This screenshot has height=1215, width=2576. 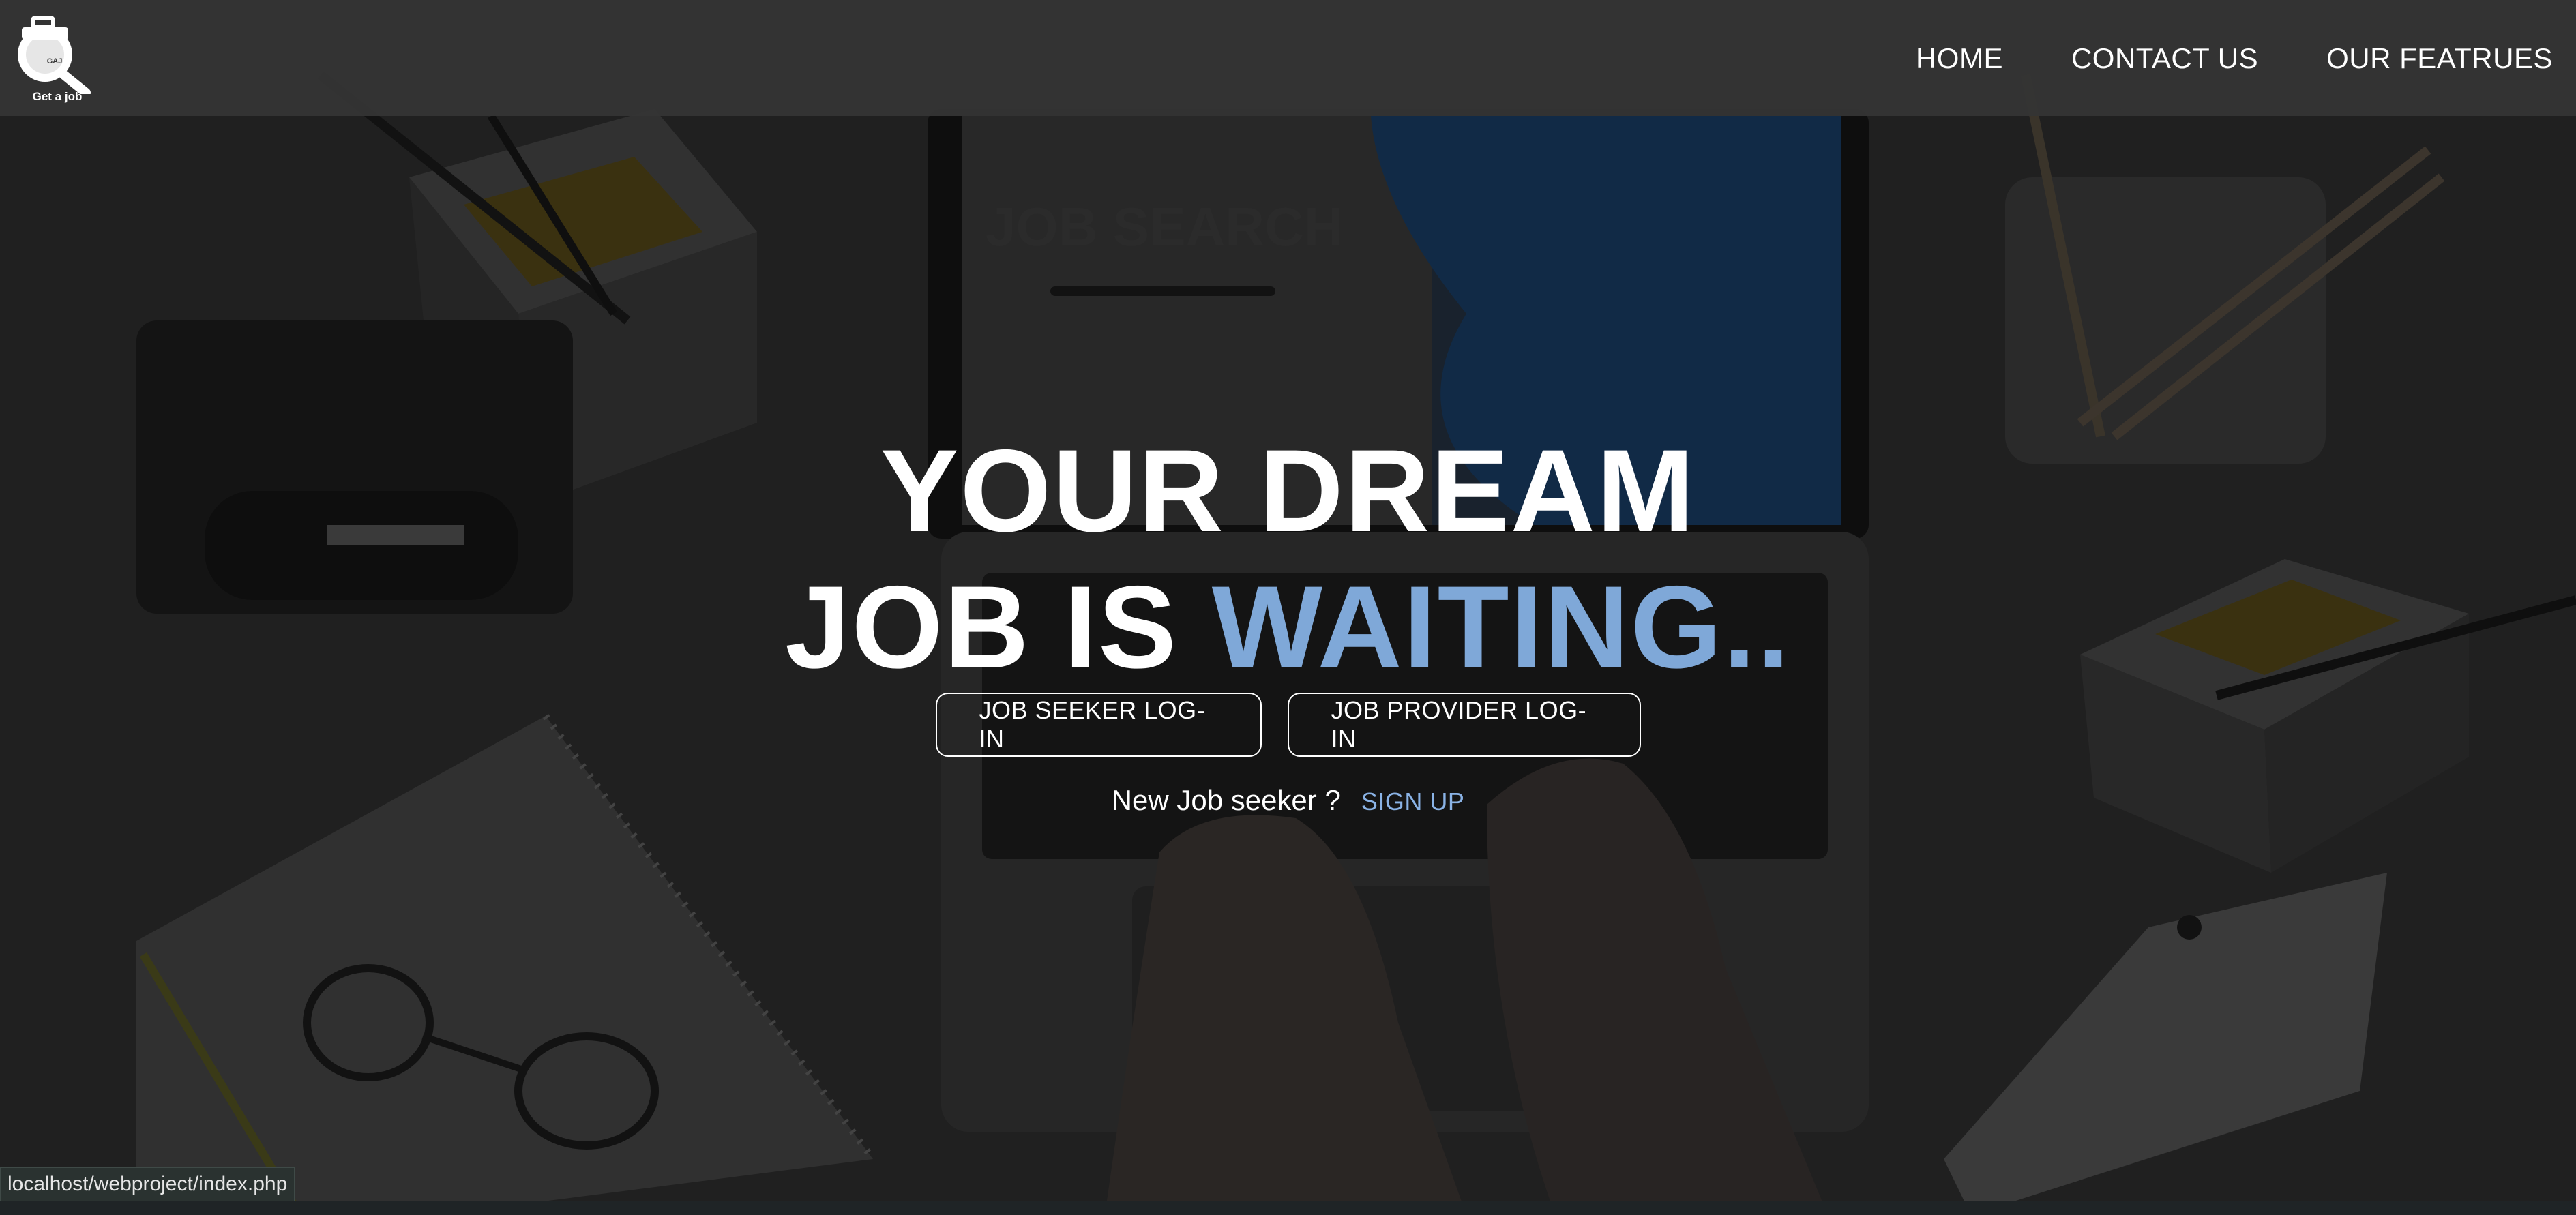 I want to click on laptop-screen-text: JOB SEARCH, so click(x=1165, y=226).